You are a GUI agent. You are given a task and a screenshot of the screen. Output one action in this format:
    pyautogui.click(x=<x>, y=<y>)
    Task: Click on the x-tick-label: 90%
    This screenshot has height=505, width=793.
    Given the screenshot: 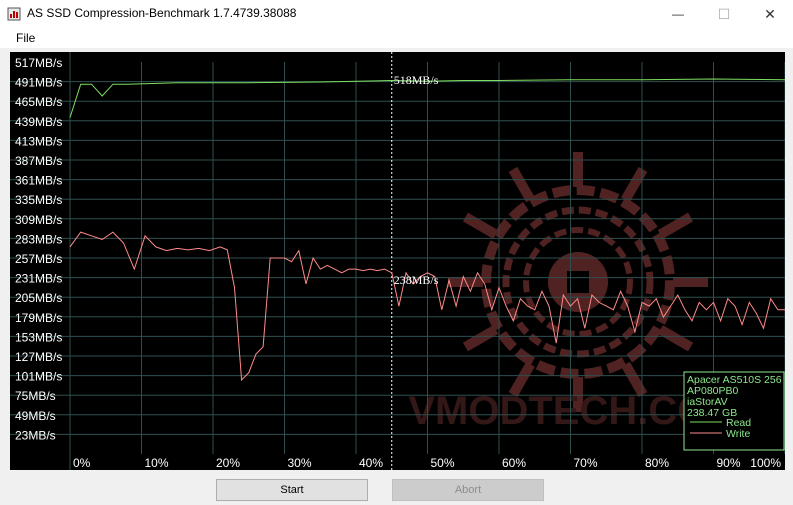 What is the action you would take?
    pyautogui.click(x=729, y=463)
    